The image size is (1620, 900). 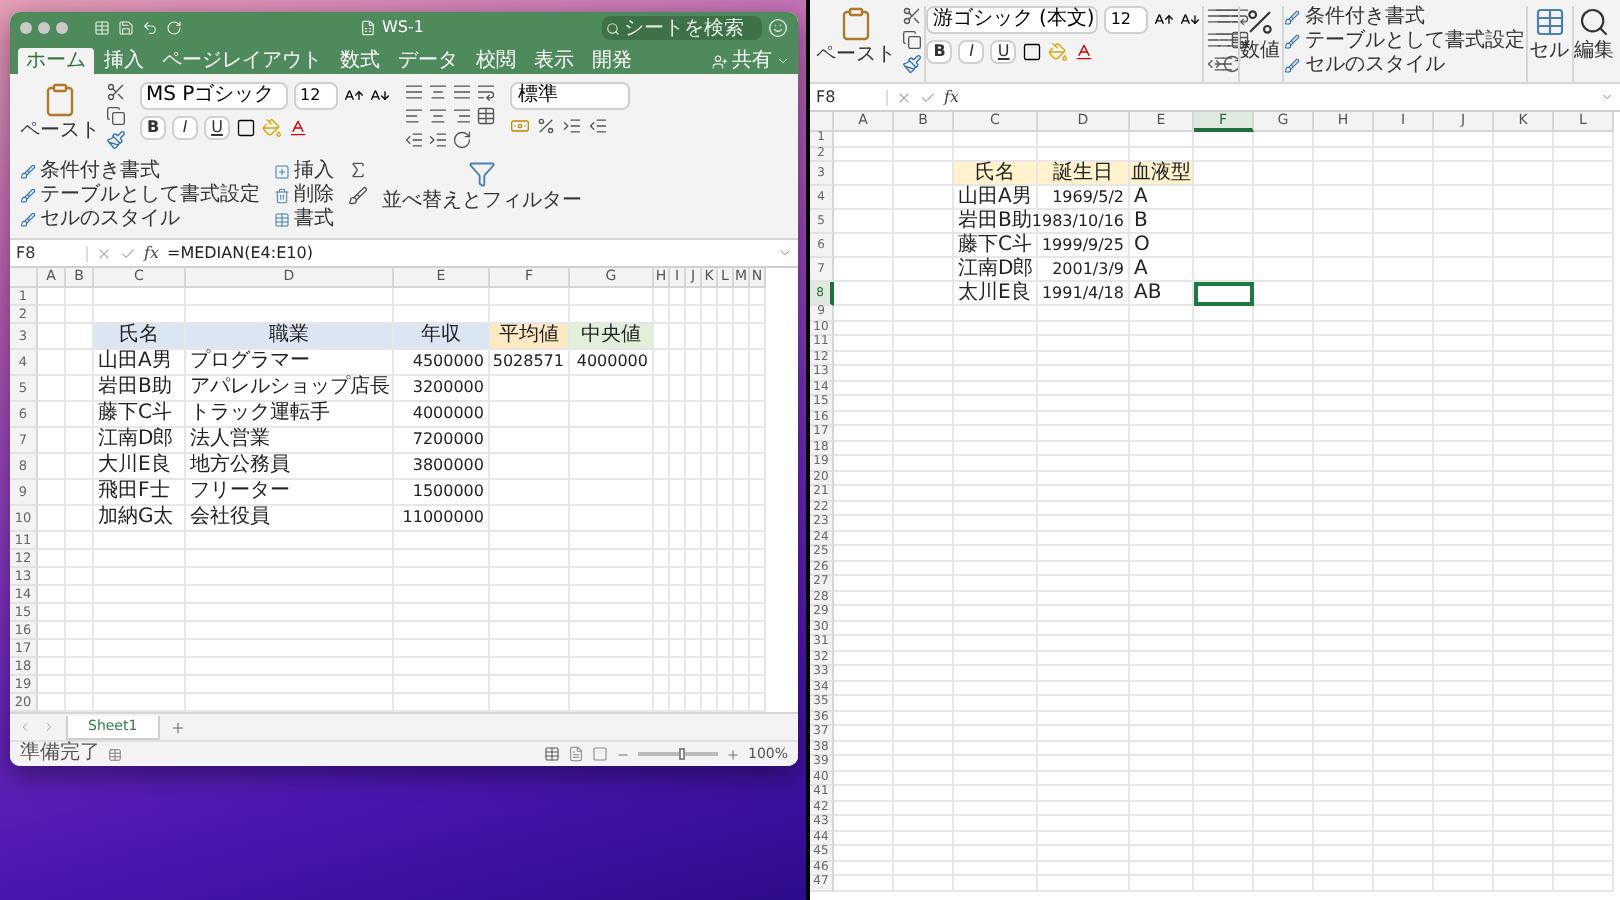 I want to click on sort-filter-button: 並べ替えとフィルター, so click(x=482, y=202).